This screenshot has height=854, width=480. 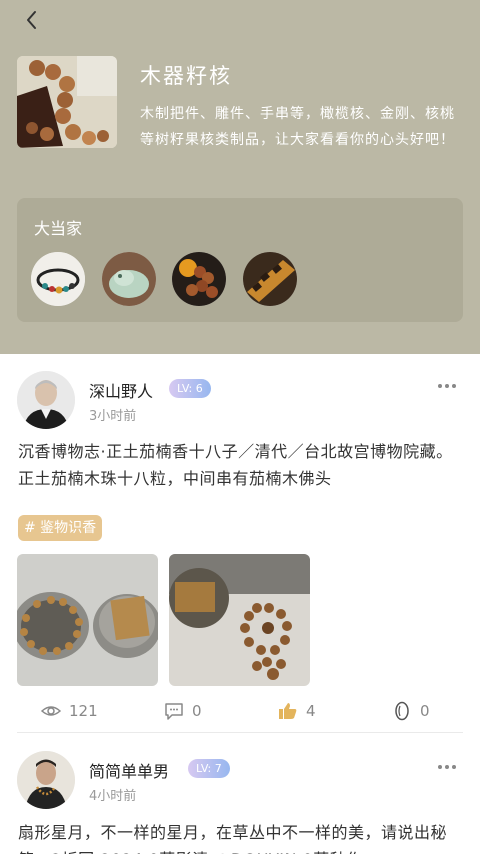 I want to click on topic-title: 木器籽核, so click(x=186, y=76).